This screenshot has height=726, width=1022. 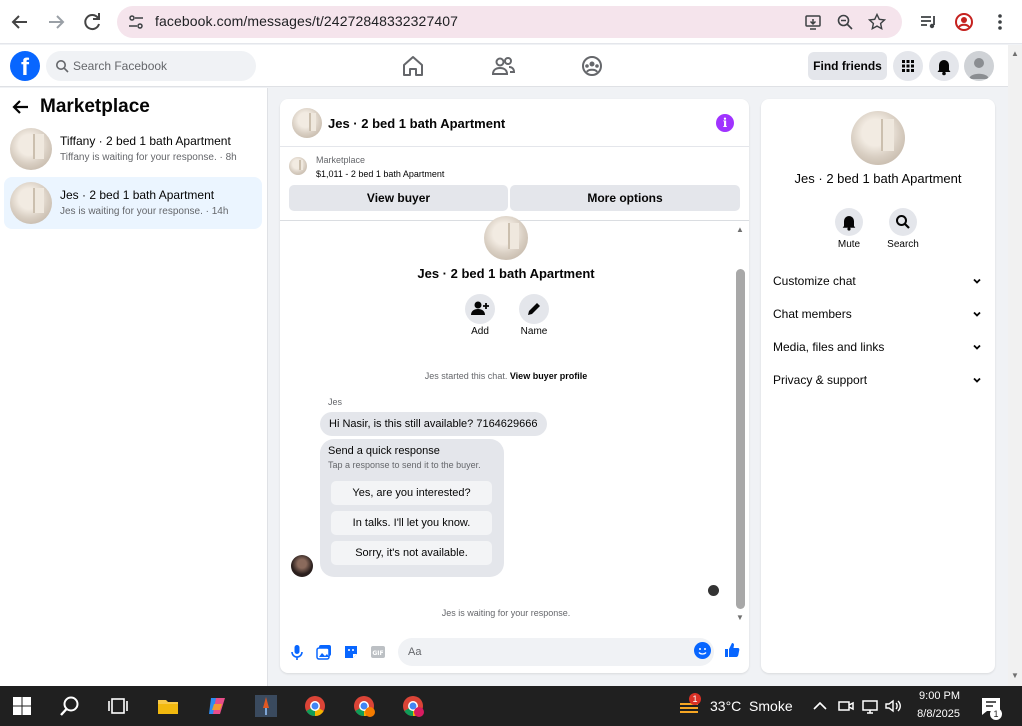 I want to click on copilot-icon, so click(x=217, y=706).